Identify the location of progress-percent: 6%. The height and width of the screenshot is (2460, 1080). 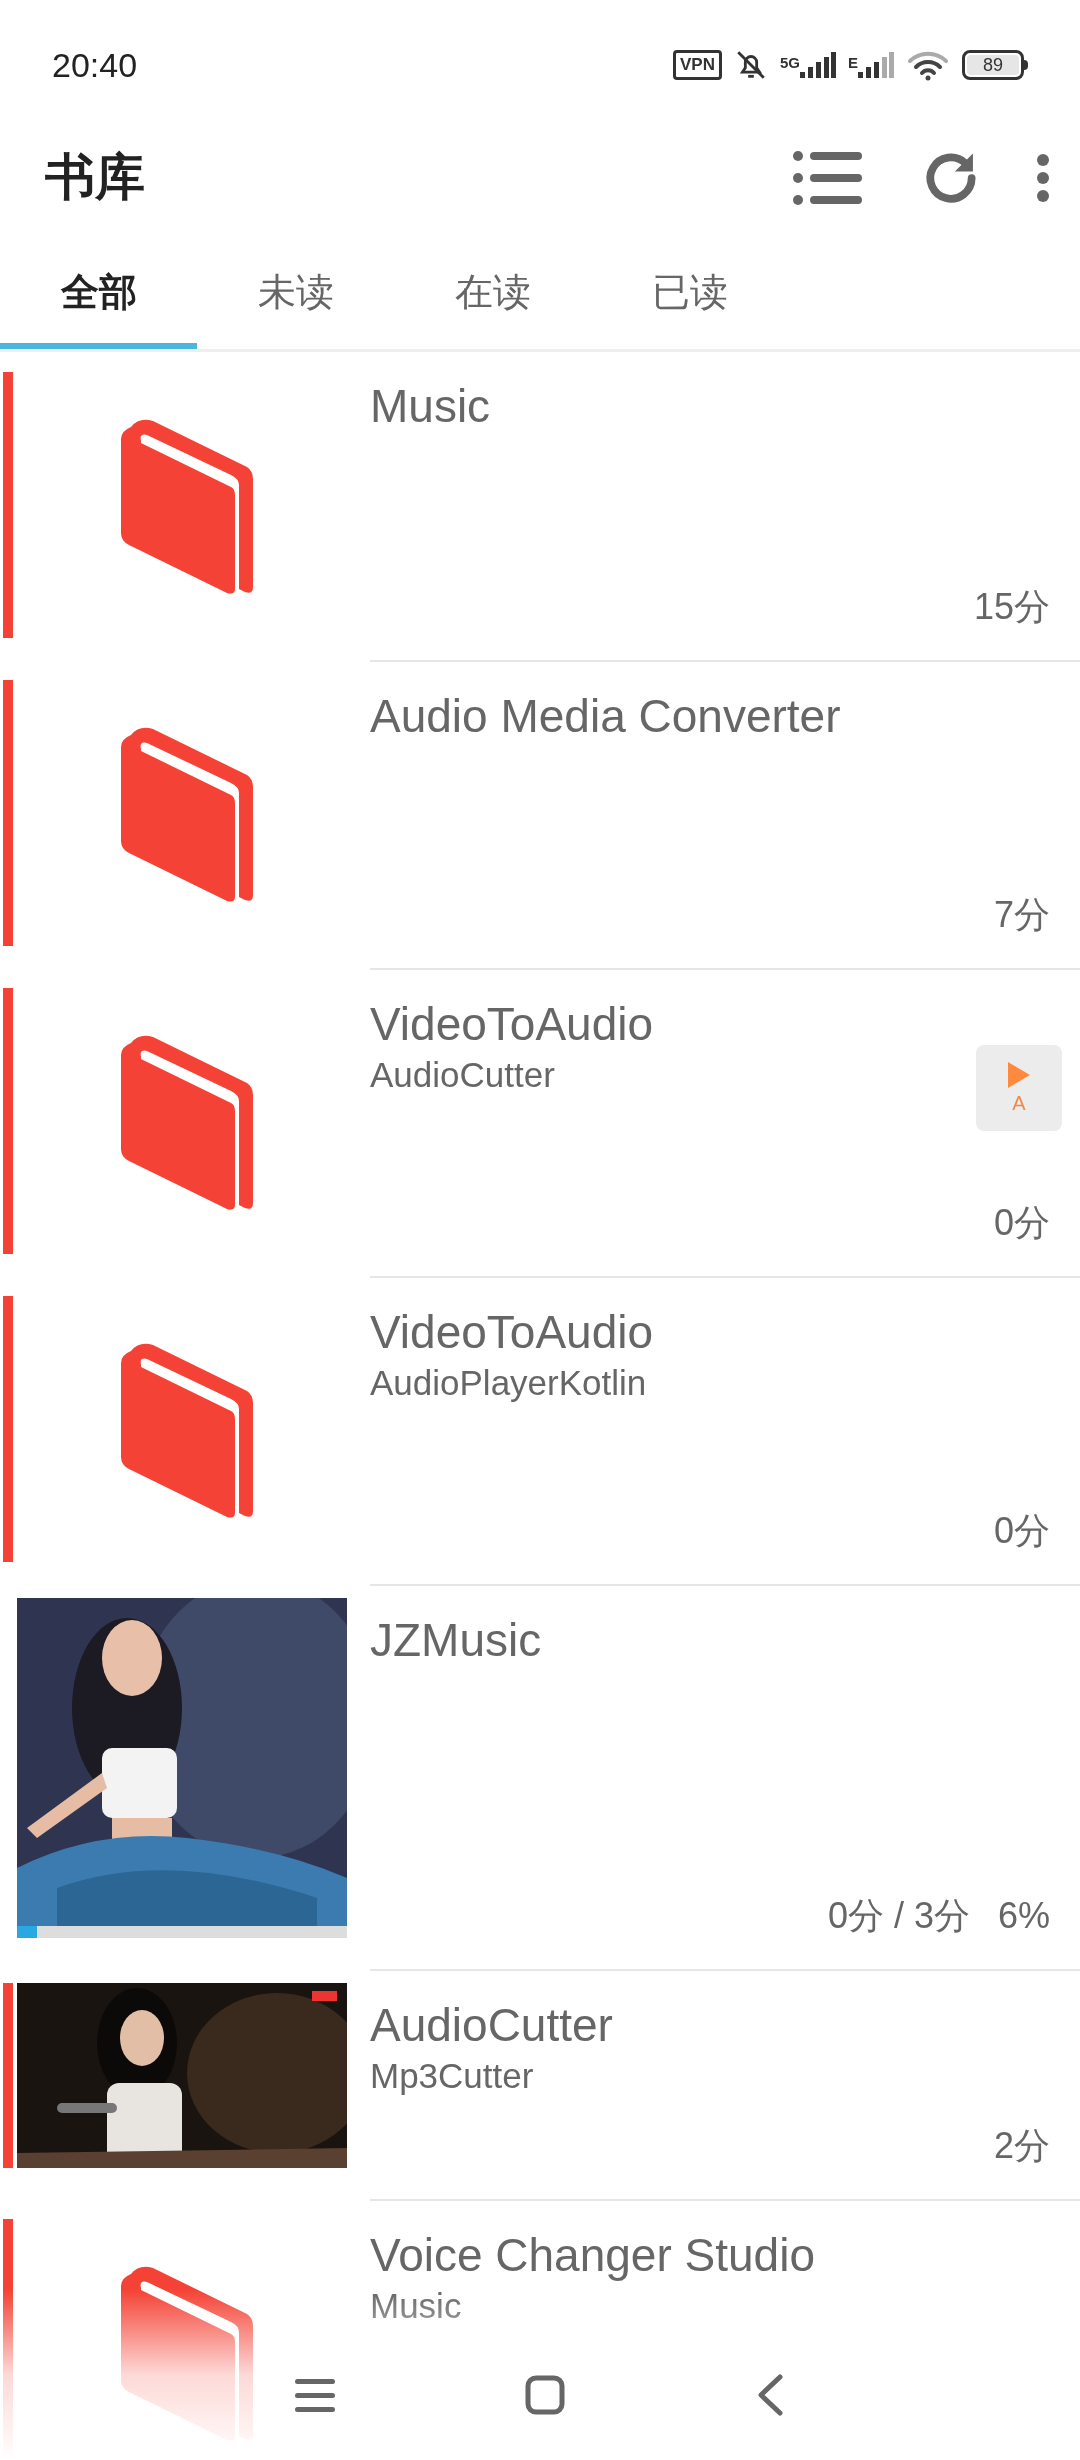
(1023, 1916).